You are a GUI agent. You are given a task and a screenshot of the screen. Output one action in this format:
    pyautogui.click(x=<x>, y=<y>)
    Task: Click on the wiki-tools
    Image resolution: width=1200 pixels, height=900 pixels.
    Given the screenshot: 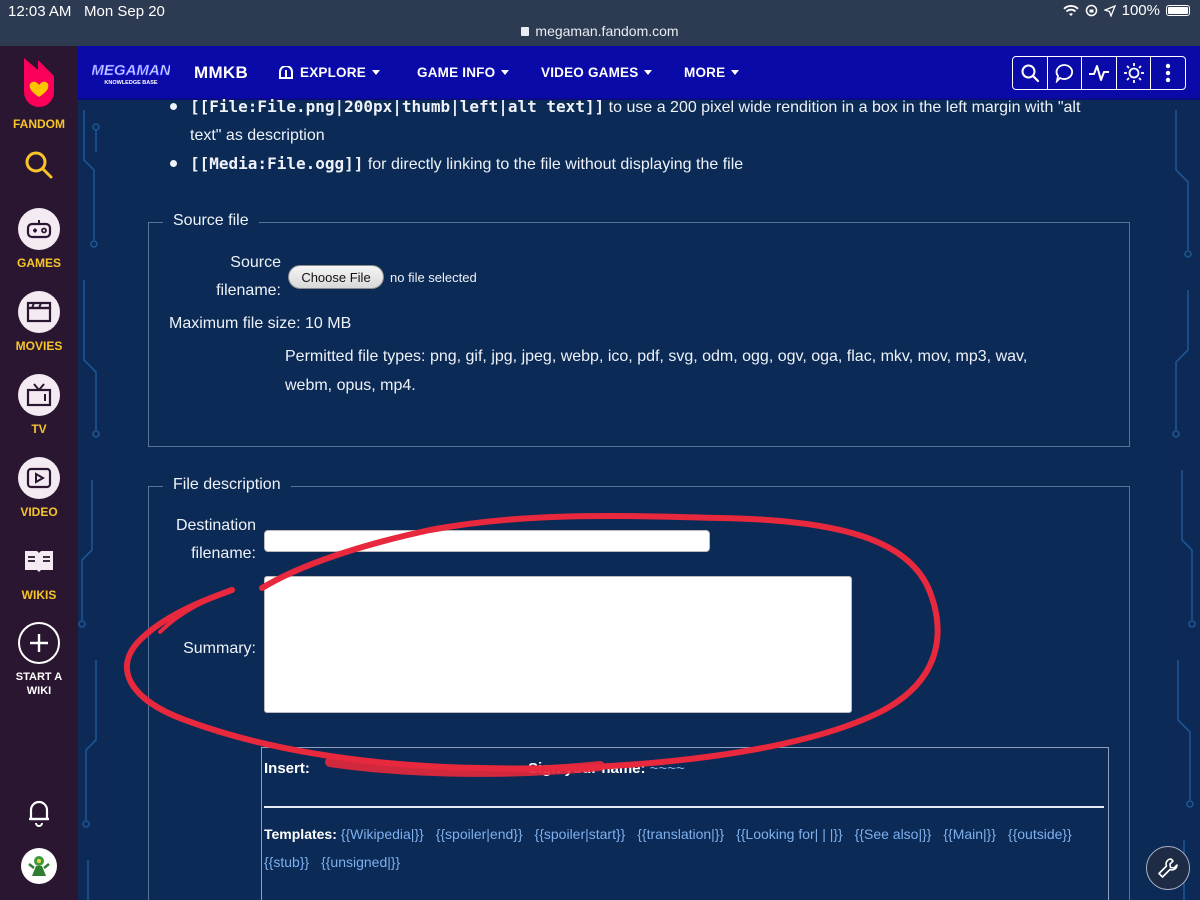 What is the action you would take?
    pyautogui.click(x=1099, y=73)
    